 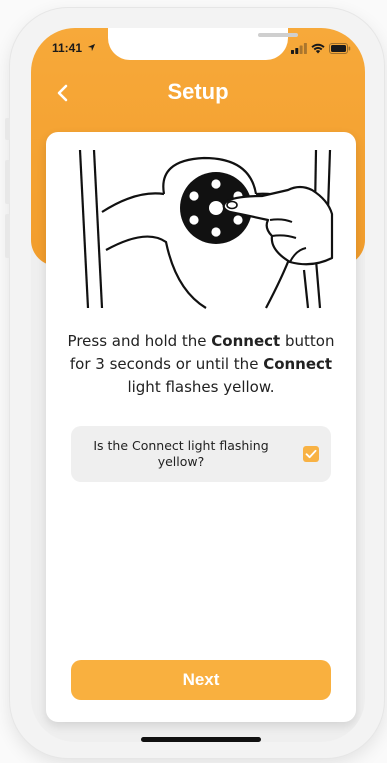 What do you see at coordinates (198, 91) in the screenshot?
I see `page-title: Setup` at bounding box center [198, 91].